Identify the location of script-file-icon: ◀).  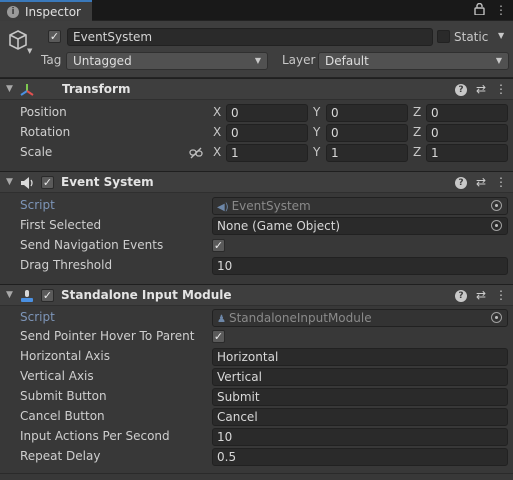
(223, 207).